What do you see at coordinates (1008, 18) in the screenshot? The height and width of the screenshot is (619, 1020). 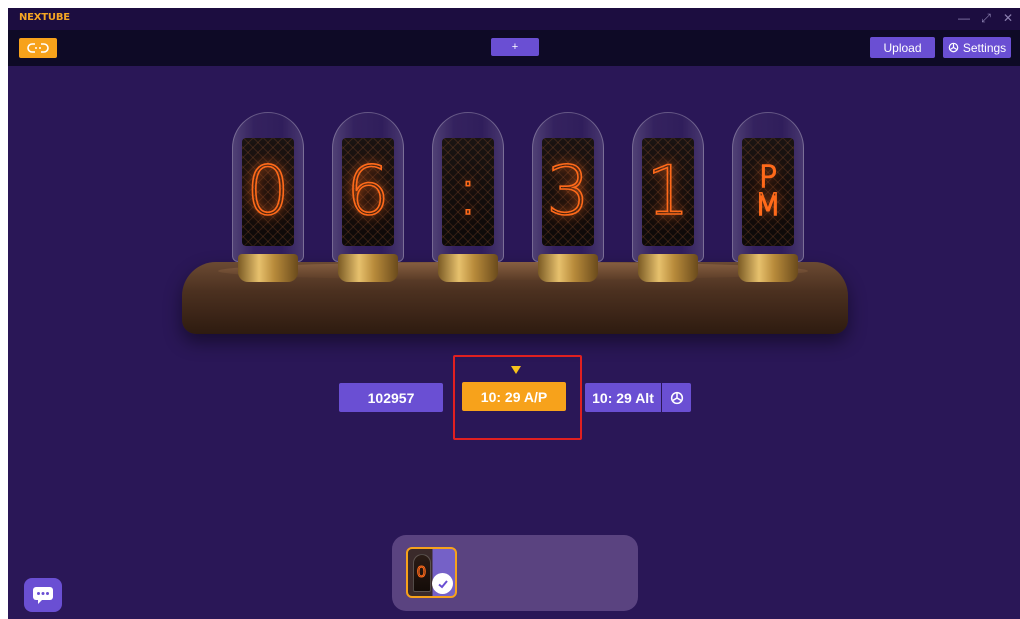 I see `close-button: ✕` at bounding box center [1008, 18].